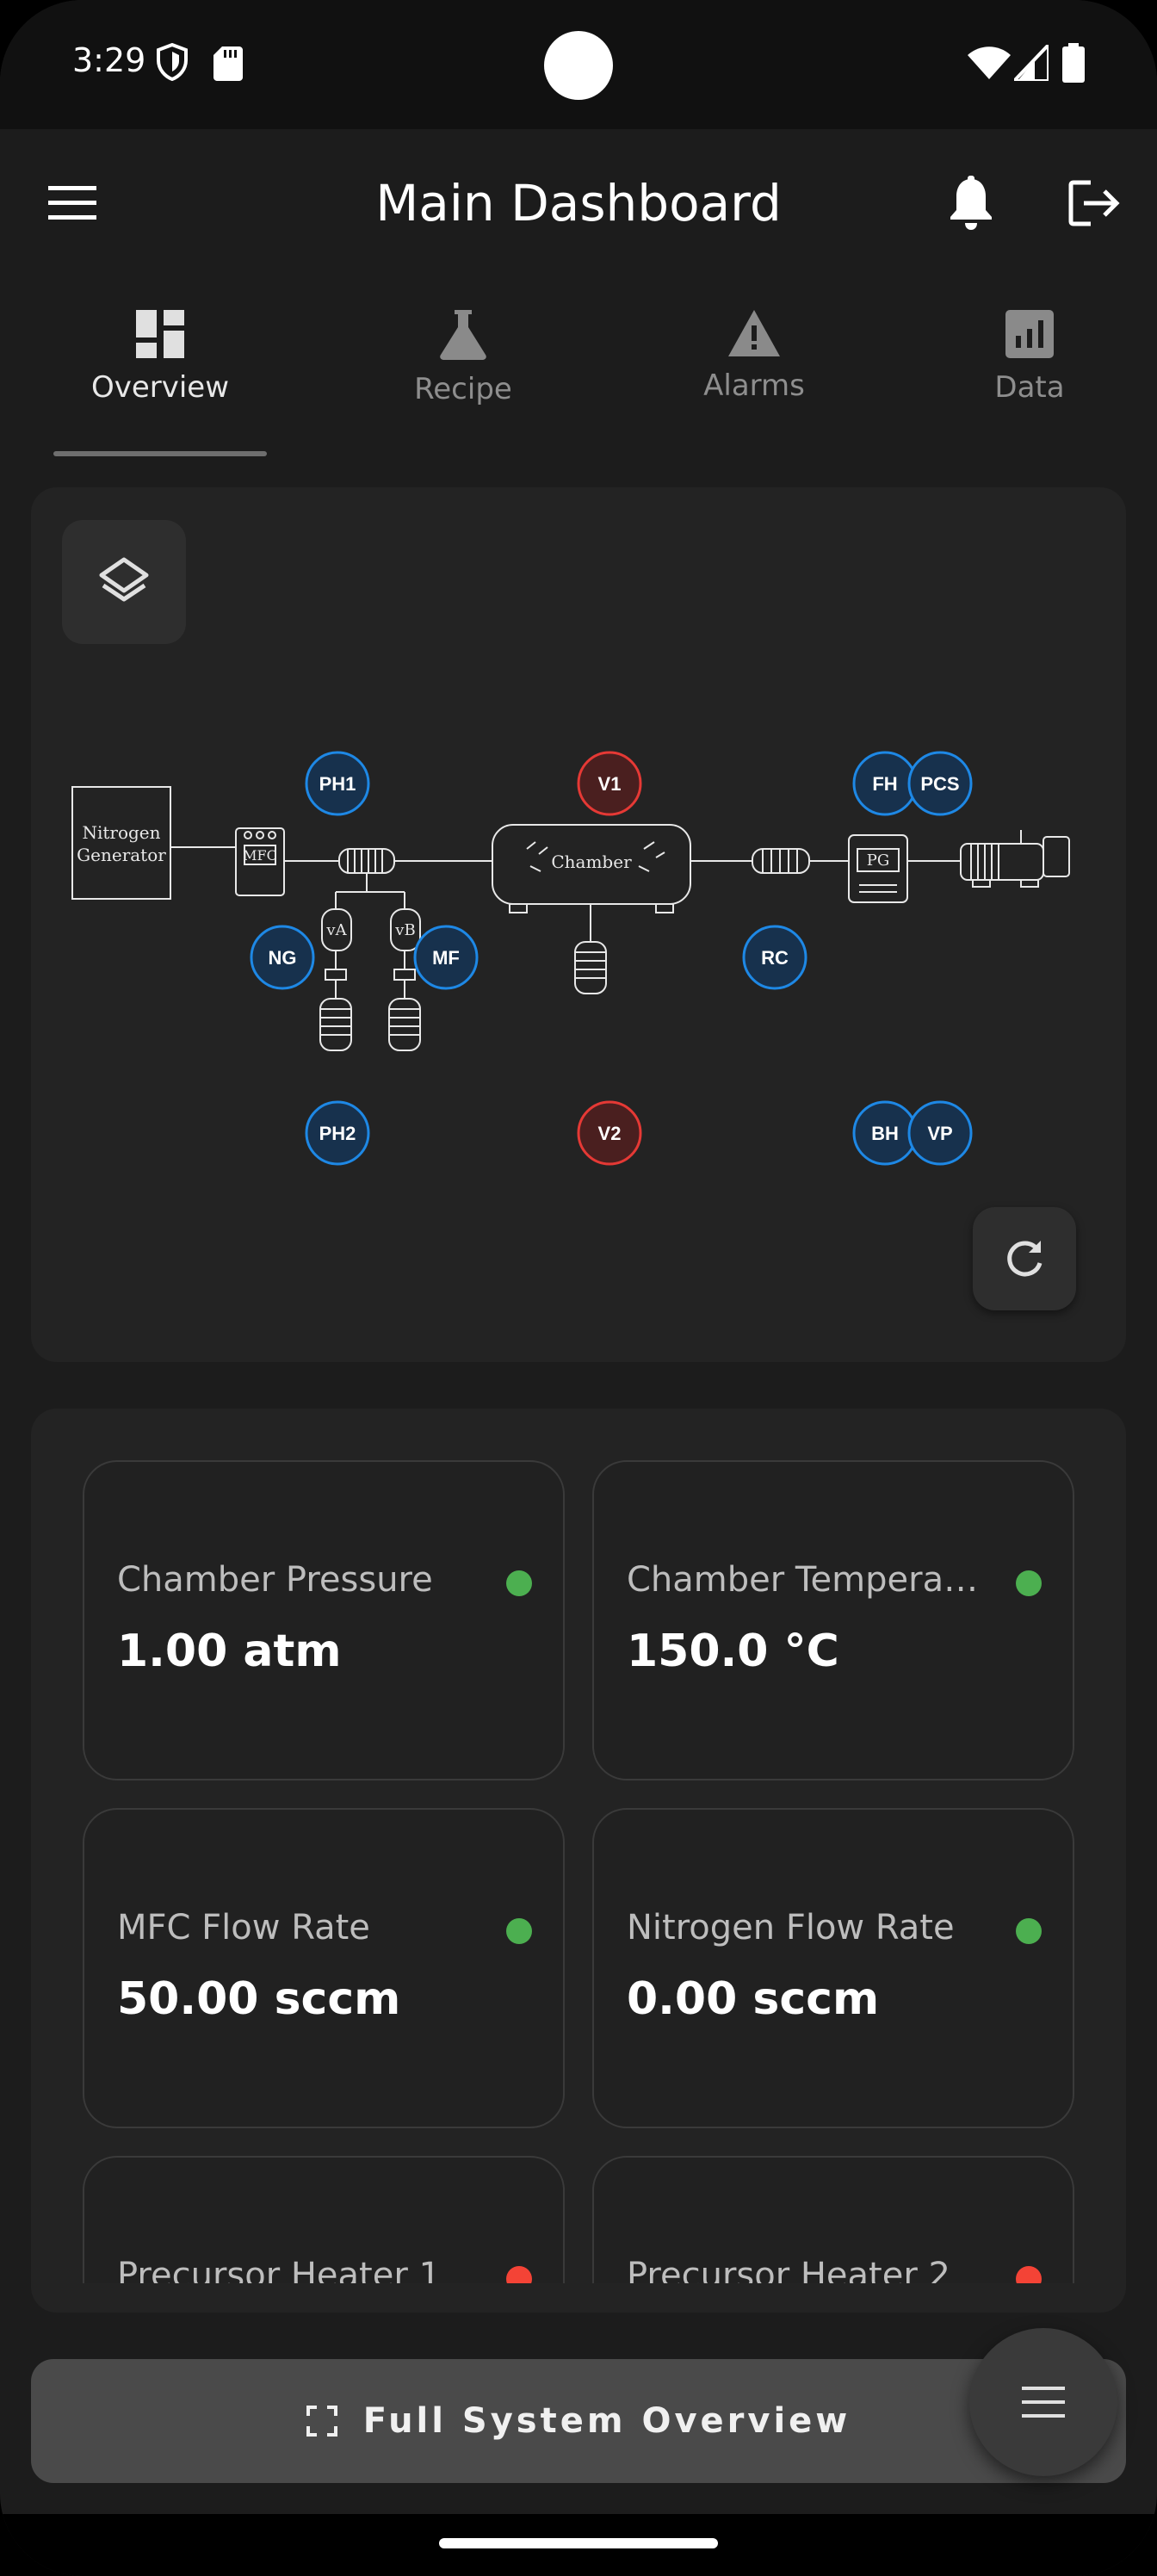  I want to click on node-pcs-label: PCS, so click(939, 784).